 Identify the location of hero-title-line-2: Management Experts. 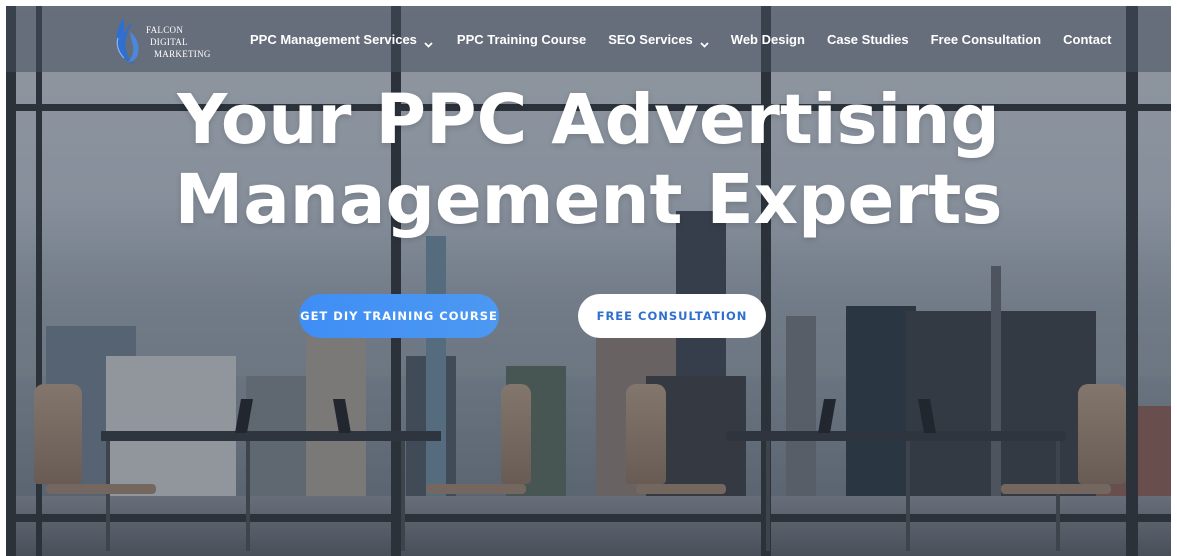
(588, 200).